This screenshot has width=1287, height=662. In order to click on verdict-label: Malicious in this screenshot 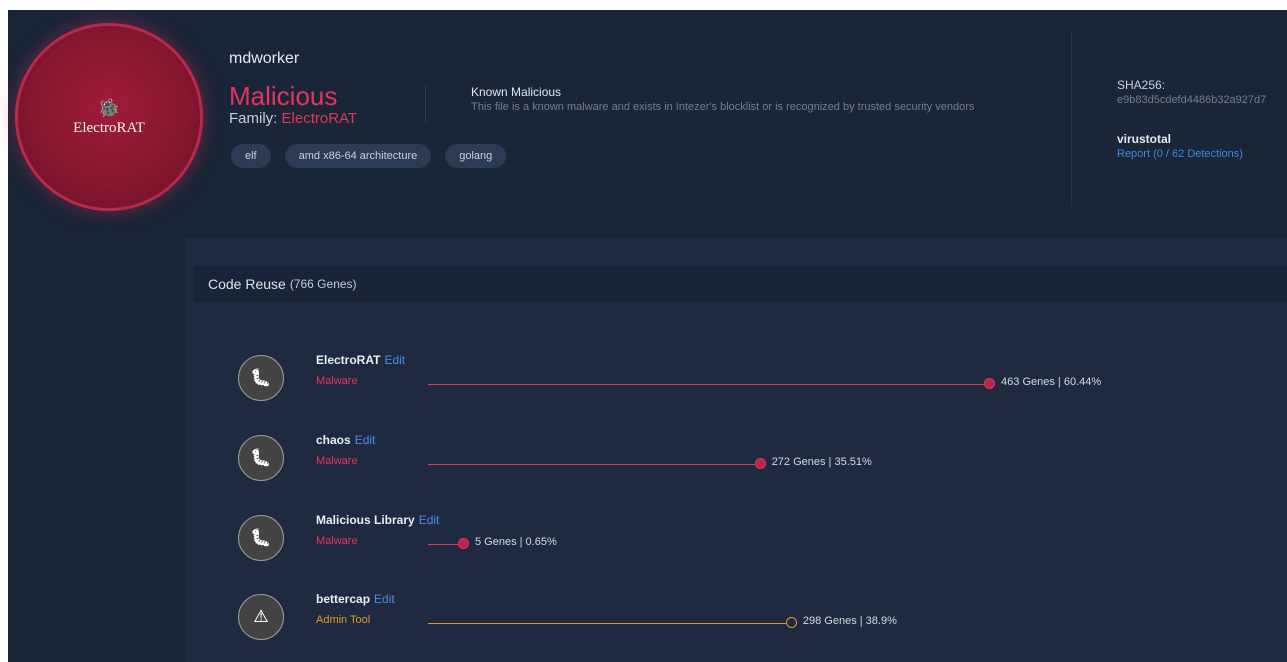, I will do `click(283, 96)`.